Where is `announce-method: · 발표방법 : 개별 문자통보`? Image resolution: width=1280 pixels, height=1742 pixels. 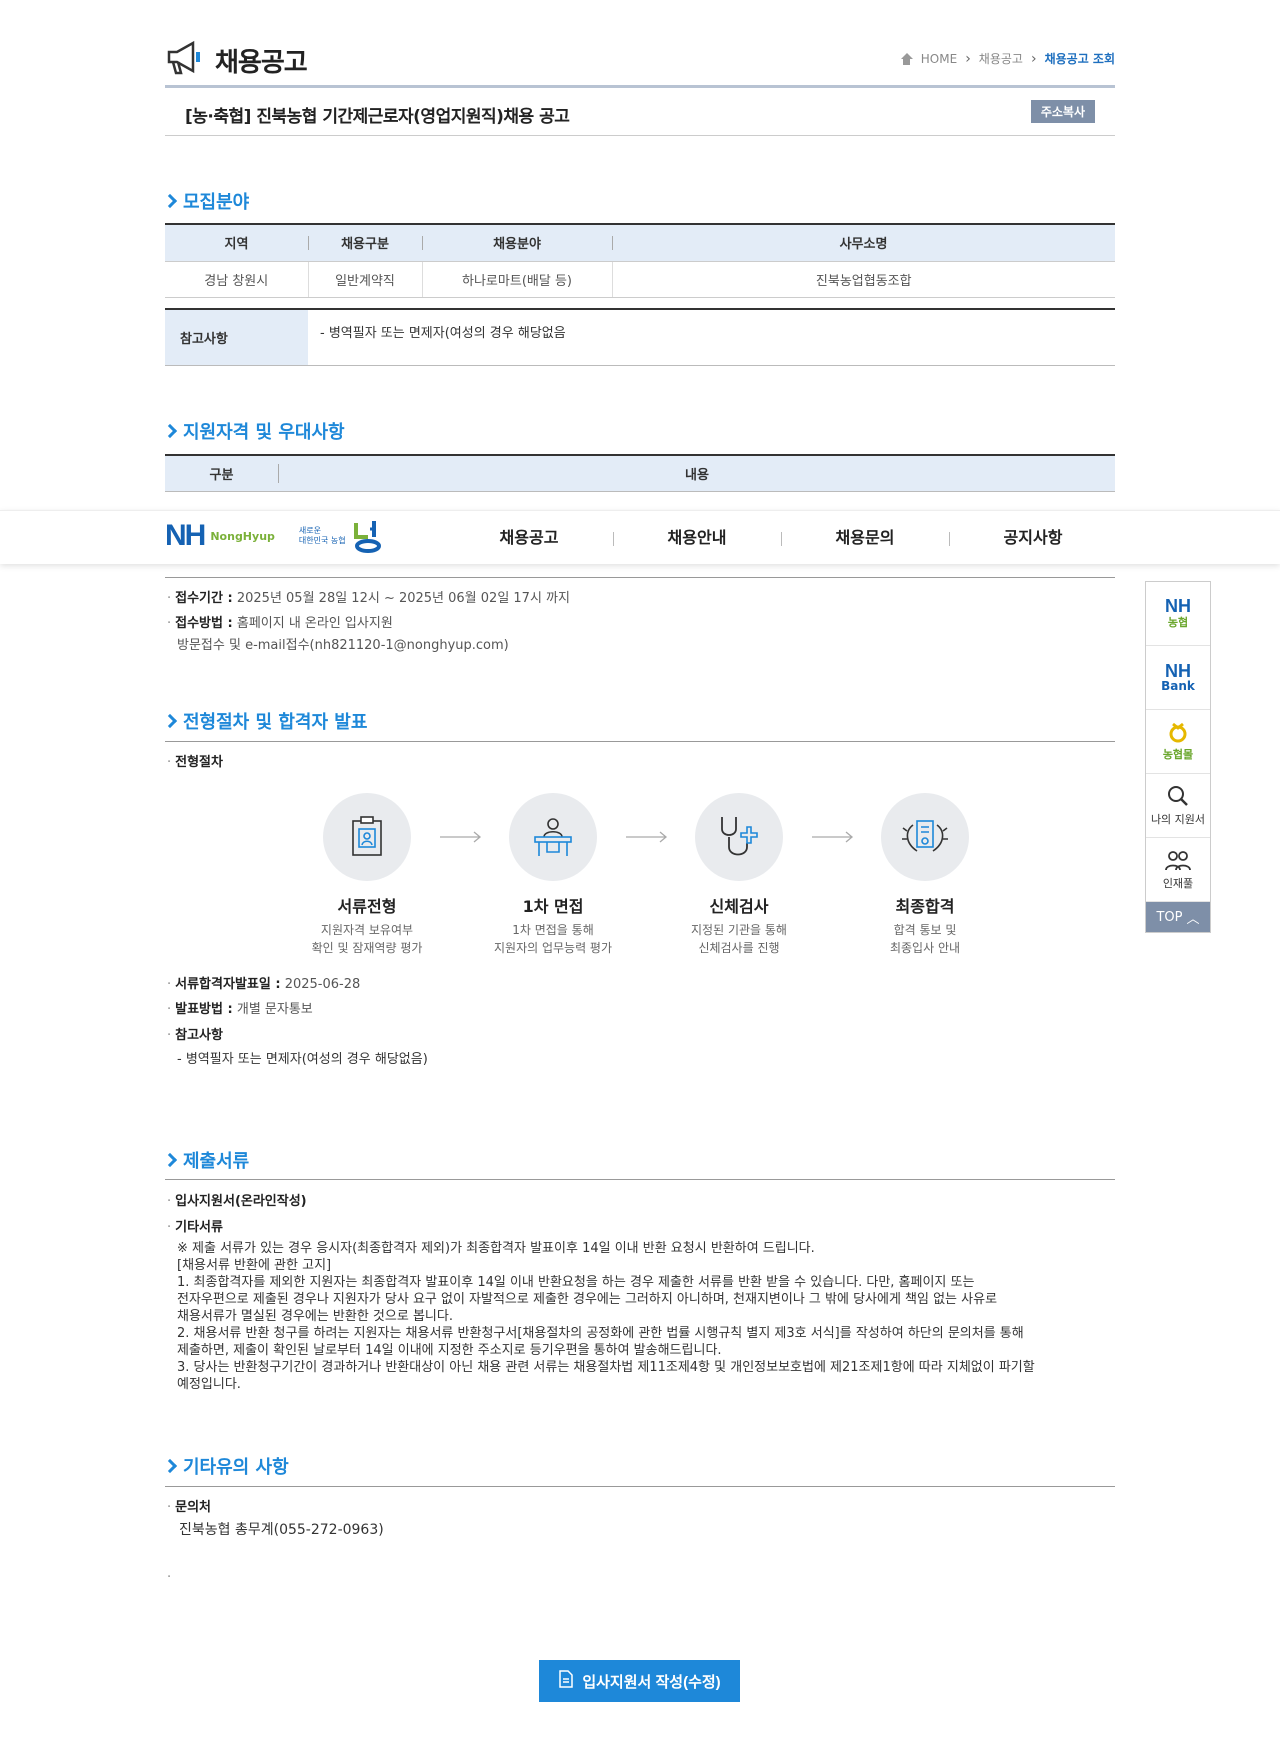
announce-method: · 발표방법 : 개별 문자통보 is located at coordinates (240, 1009).